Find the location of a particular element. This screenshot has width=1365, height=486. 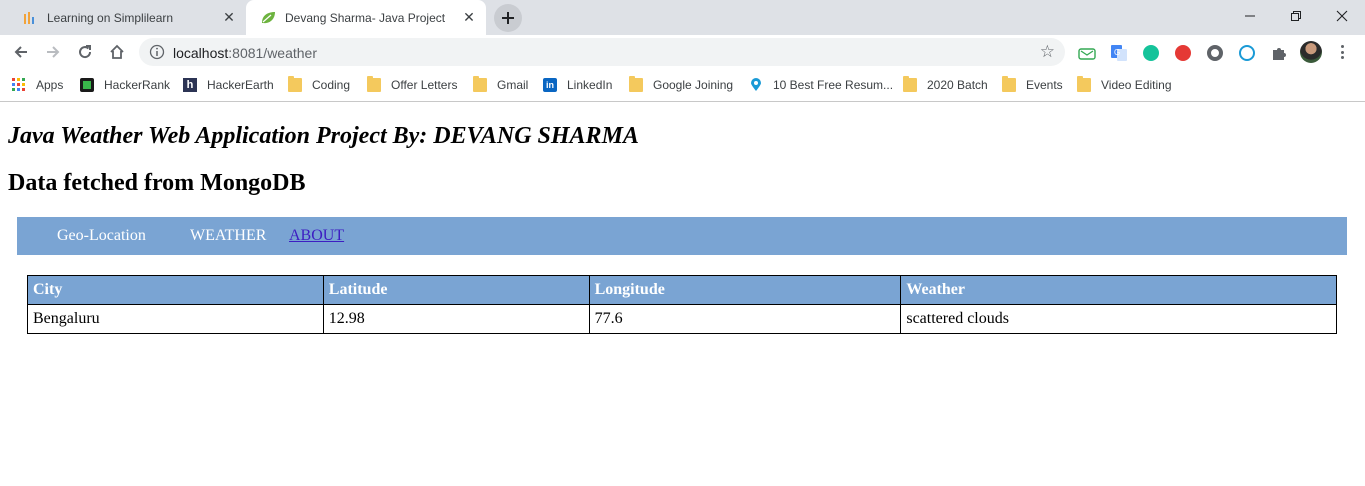

bookmark-coding: Coding is located at coordinates (319, 85).